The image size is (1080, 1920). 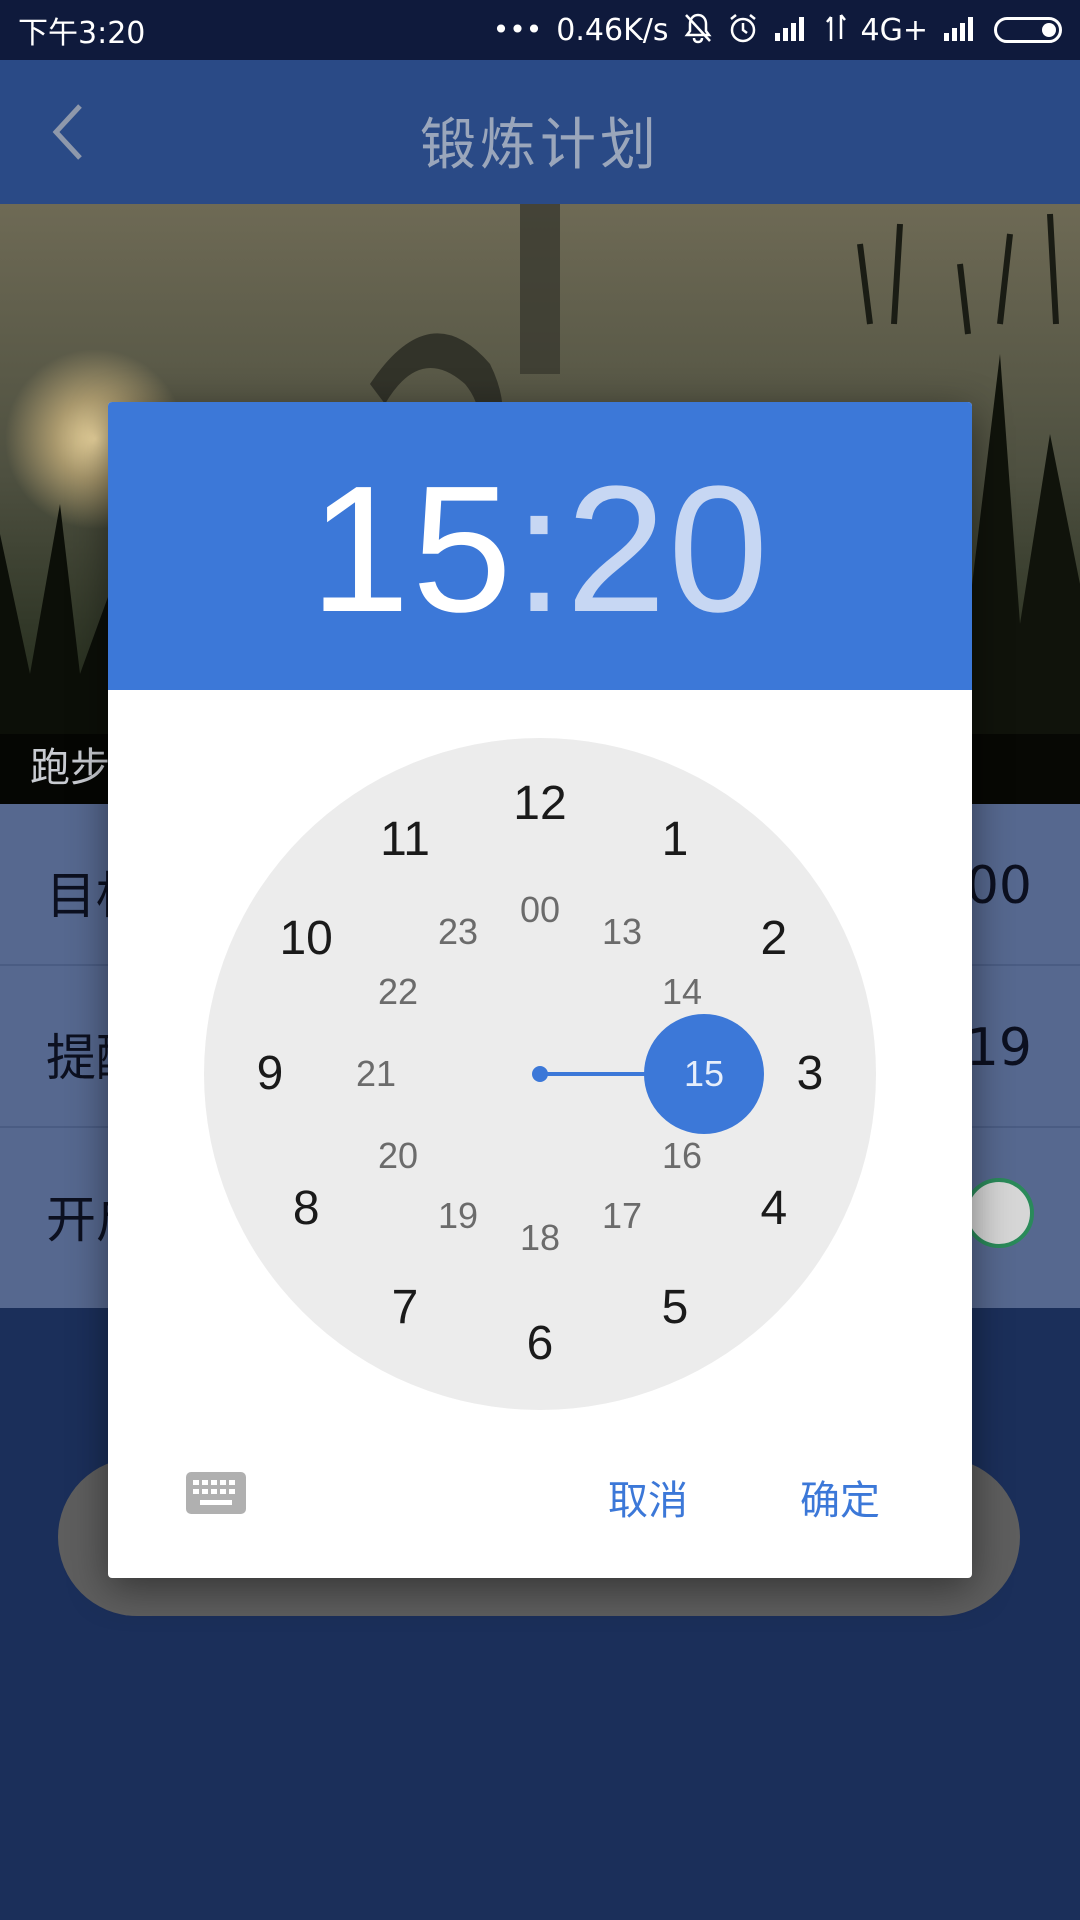 I want to click on time-colon: :, so click(x=539, y=549).